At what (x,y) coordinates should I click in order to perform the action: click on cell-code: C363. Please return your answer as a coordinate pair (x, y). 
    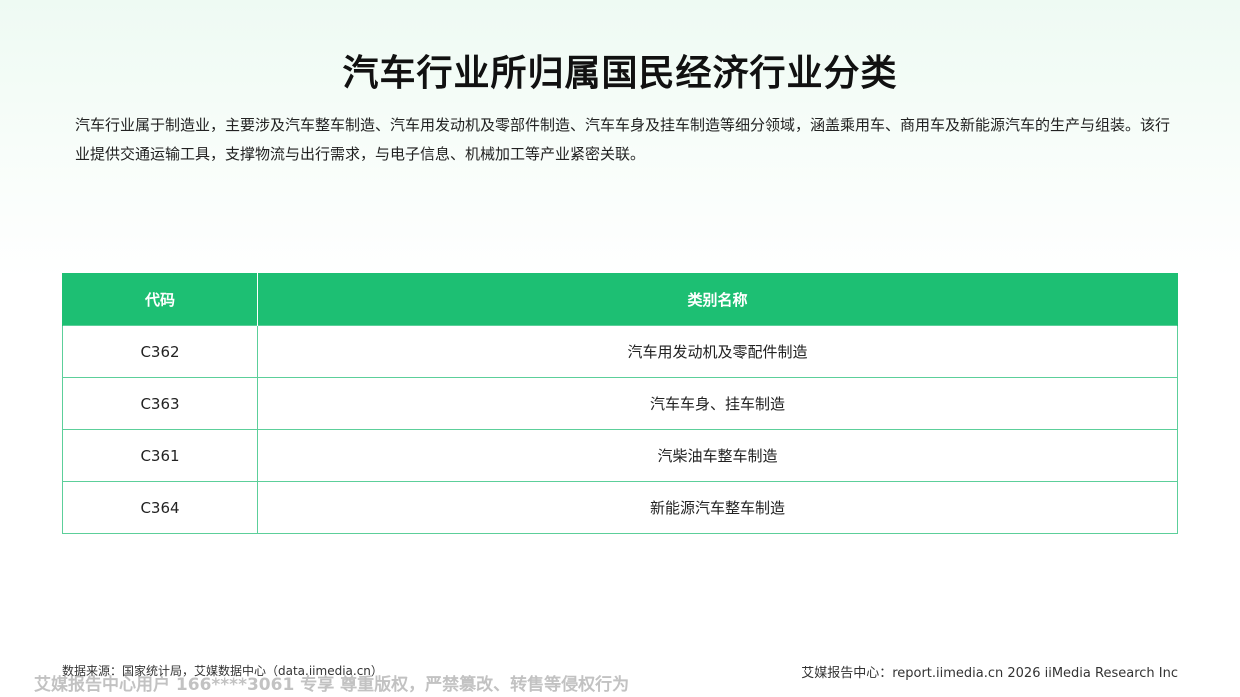
    Looking at the image, I should click on (160, 403).